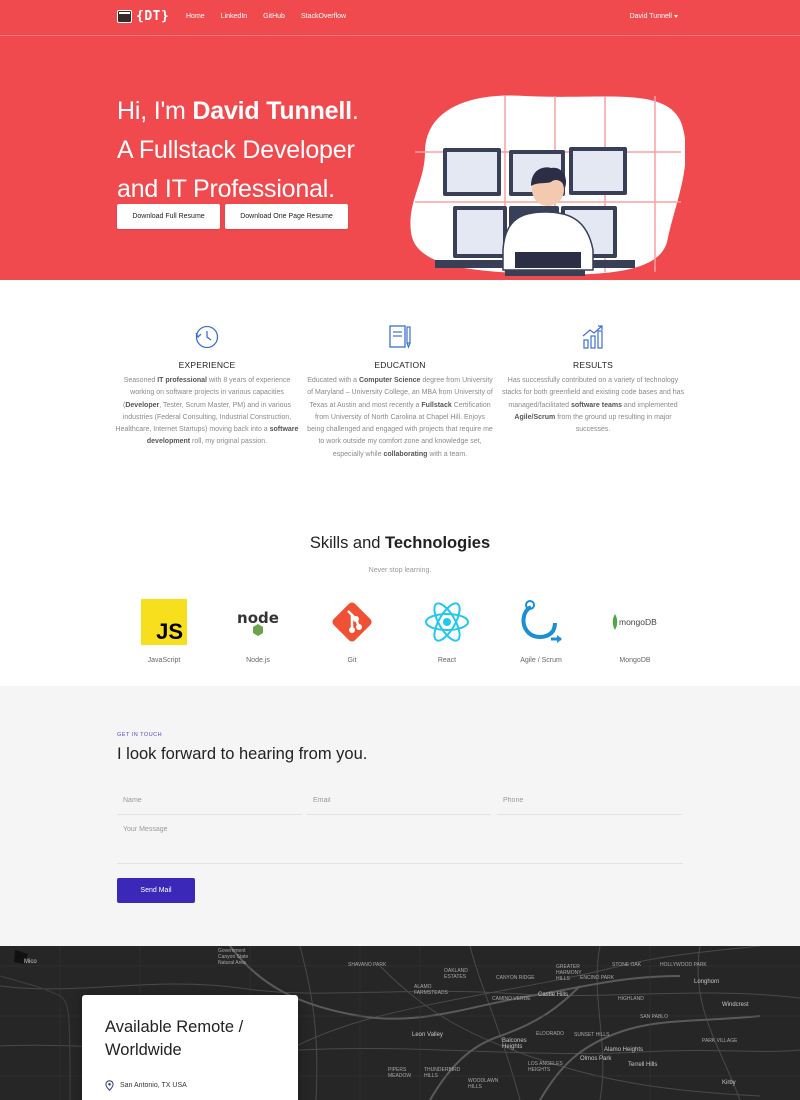 The width and height of the screenshot is (800, 1100). What do you see at coordinates (400, 1073) in the screenshot?
I see `map-label: PIPERS MEADOW` at bounding box center [400, 1073].